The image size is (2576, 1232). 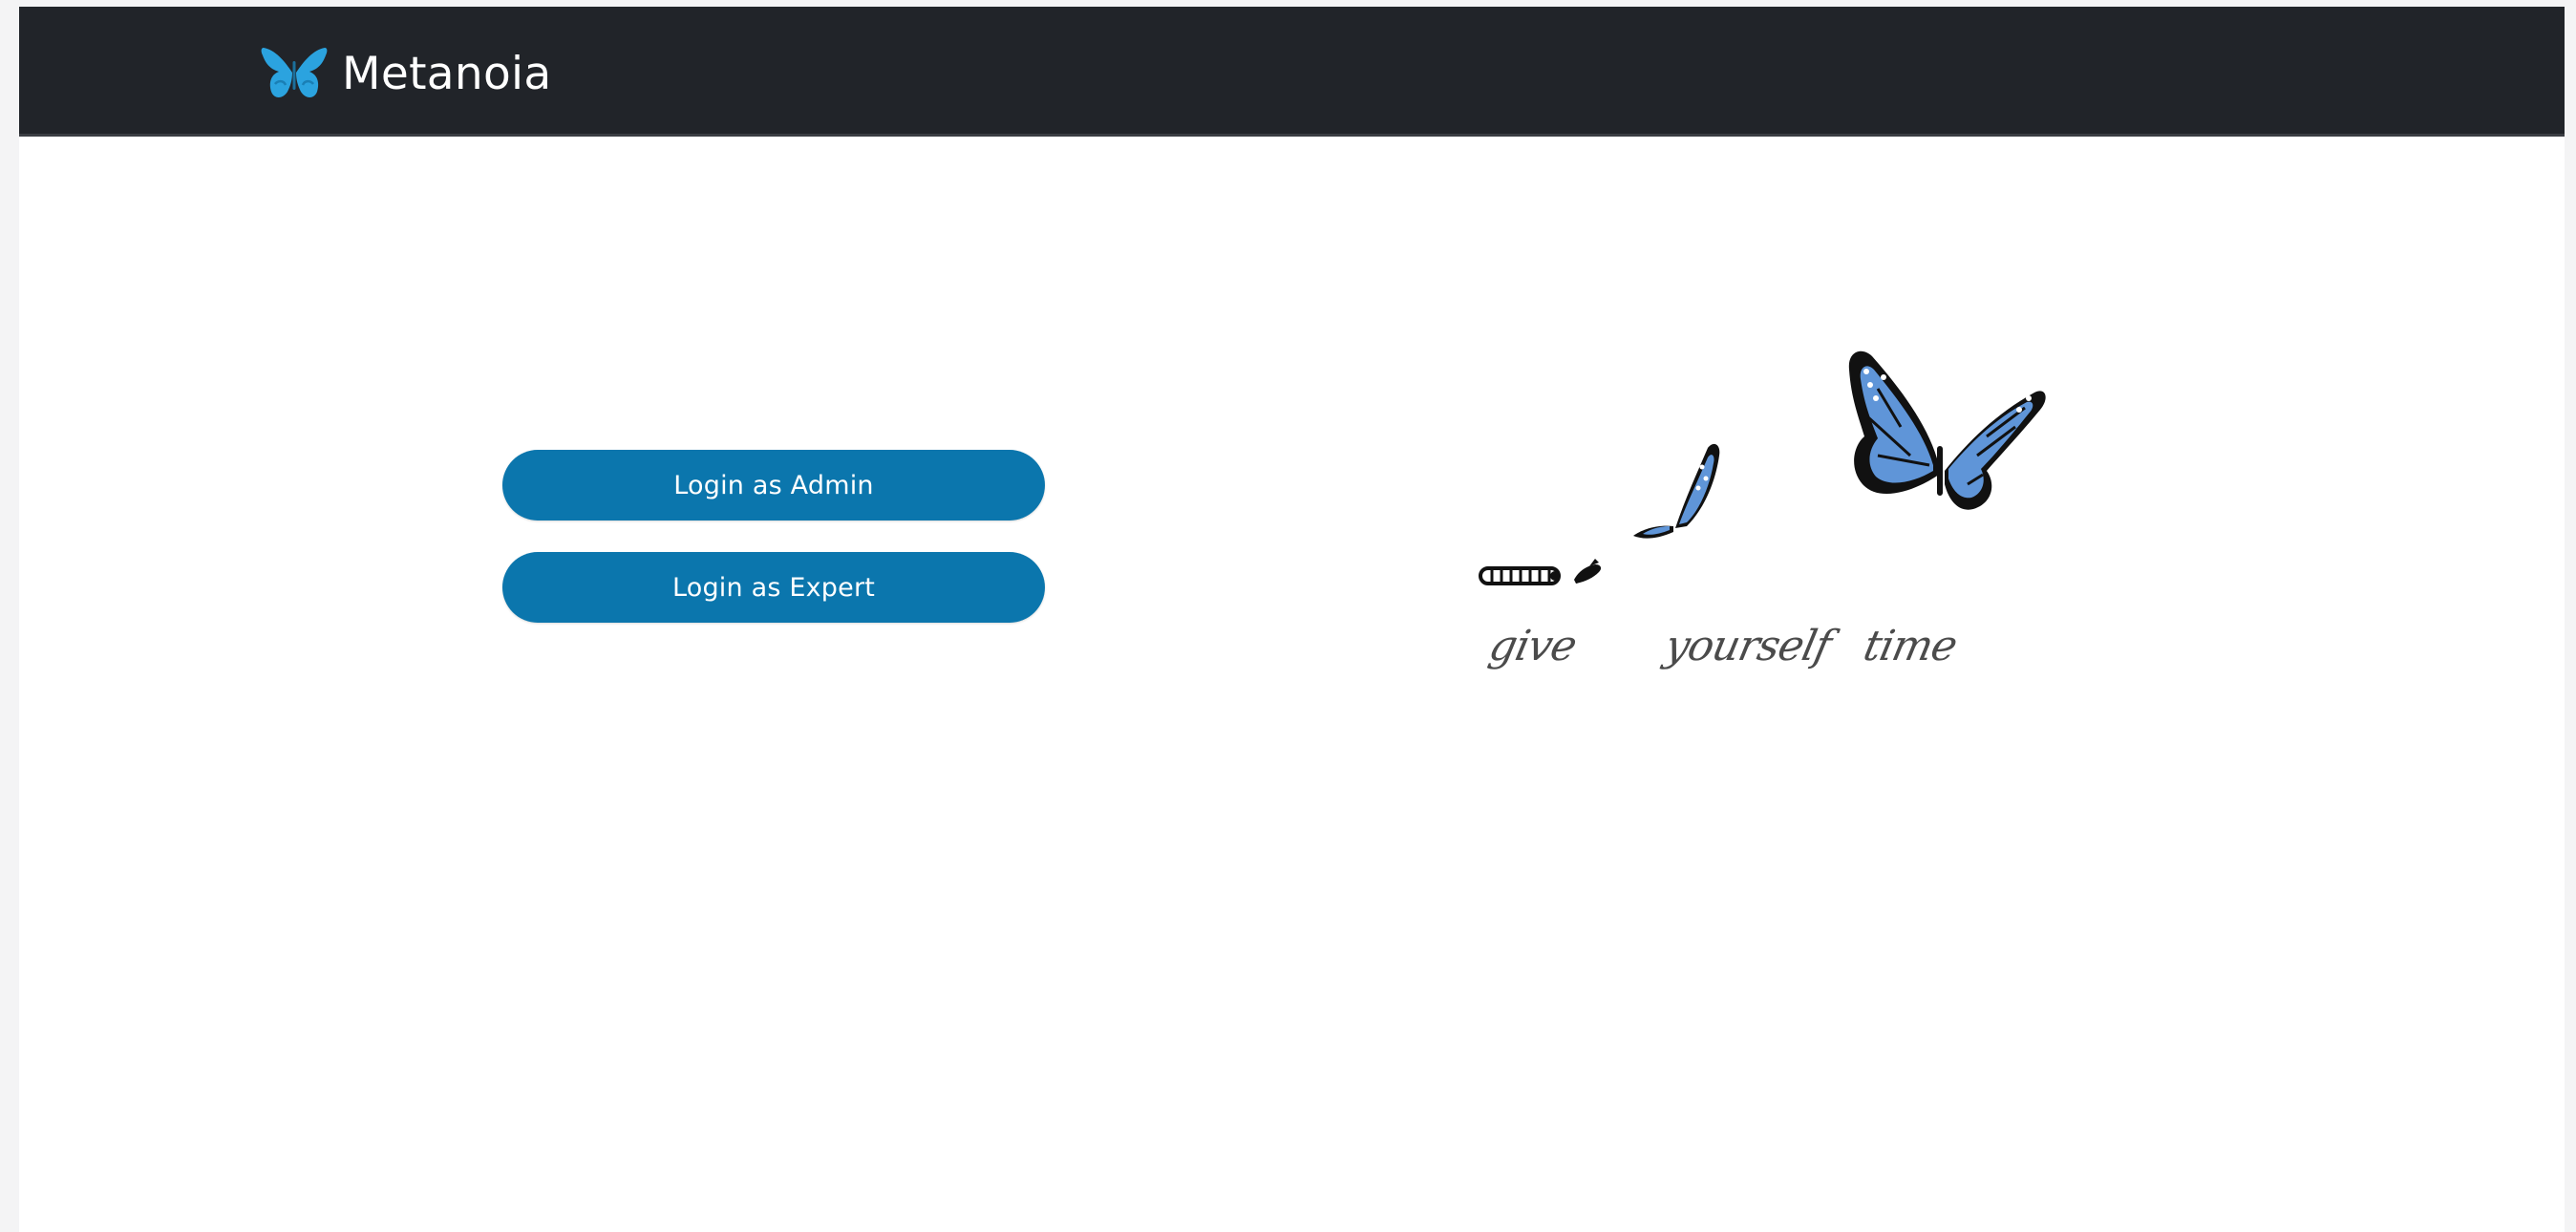 I want to click on login-as-admin-button: Login as Admin, so click(x=773, y=485).